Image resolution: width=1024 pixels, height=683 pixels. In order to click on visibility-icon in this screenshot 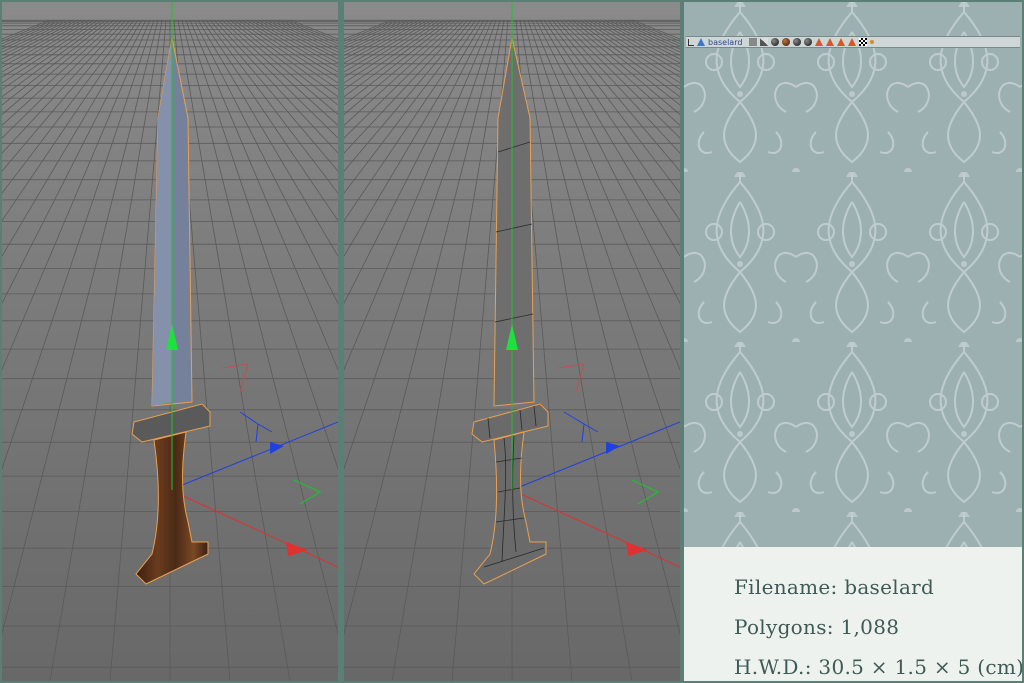, I will do `click(753, 42)`.